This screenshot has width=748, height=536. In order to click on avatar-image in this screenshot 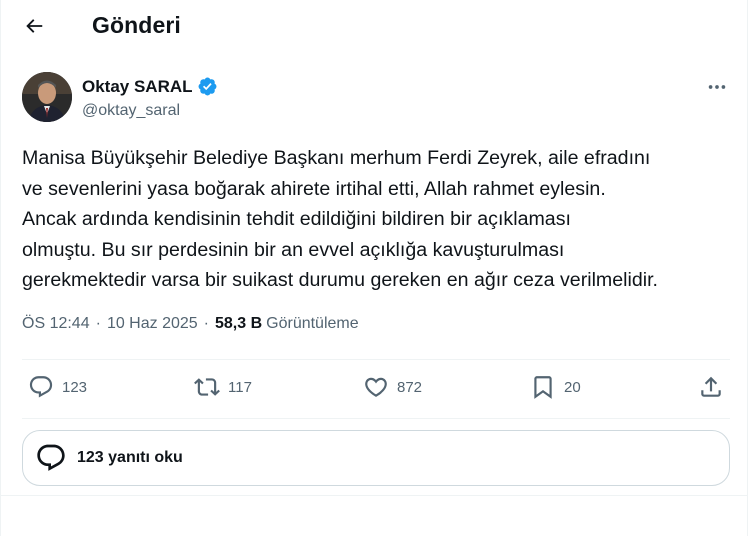, I will do `click(47, 97)`.